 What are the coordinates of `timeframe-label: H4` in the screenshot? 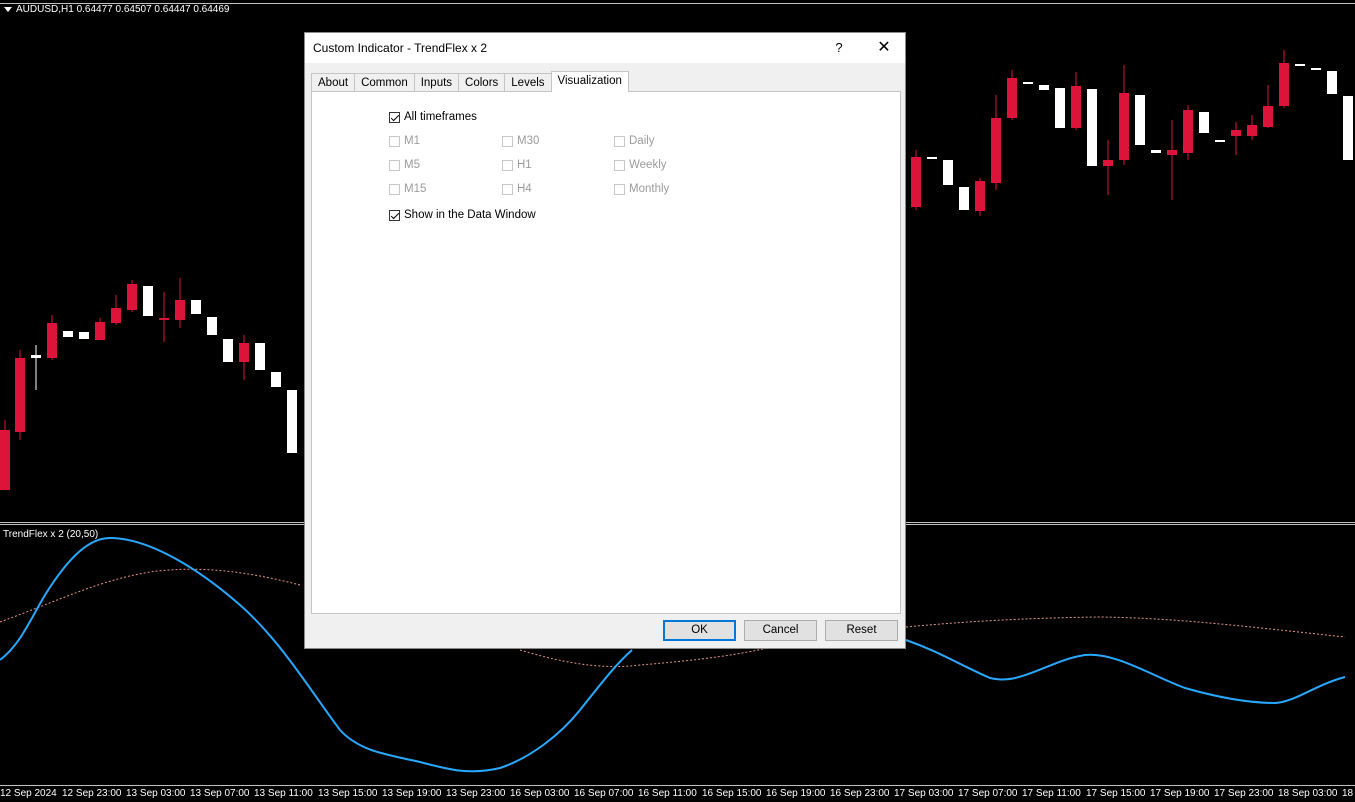 It's located at (524, 189).